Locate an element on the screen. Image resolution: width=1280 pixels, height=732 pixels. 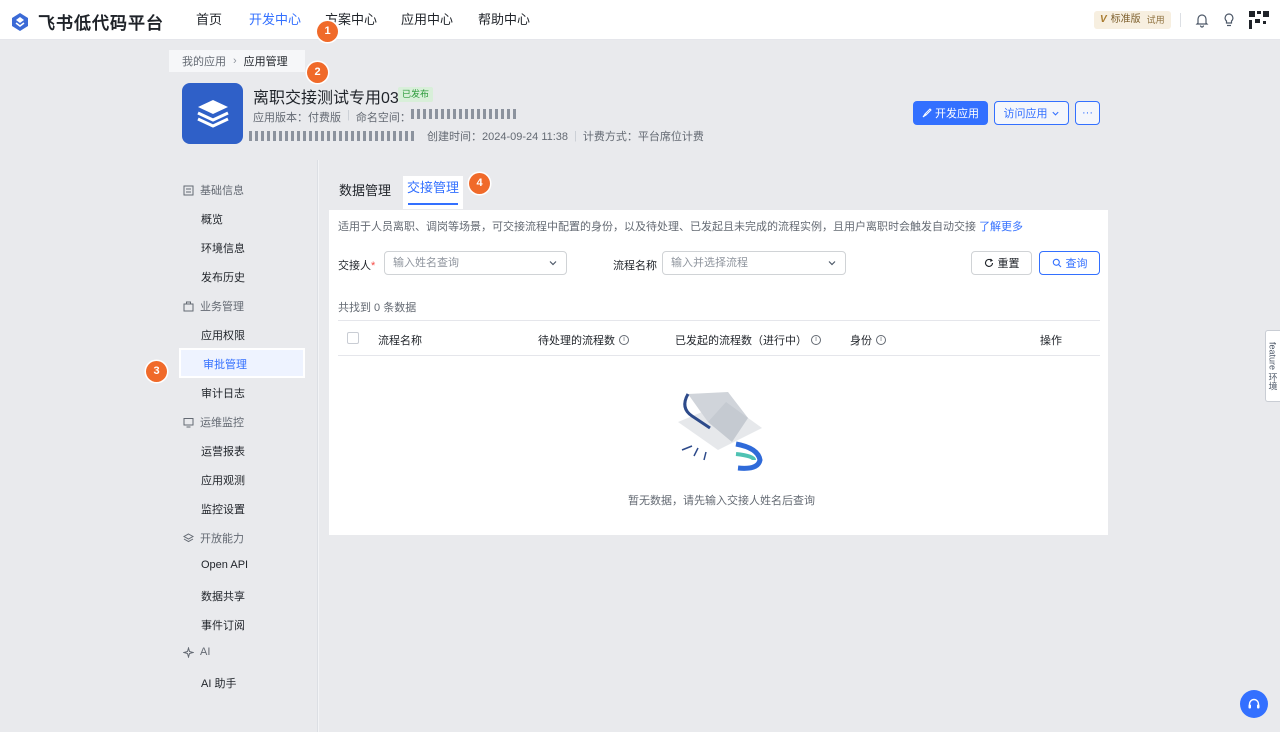
avatar-icon is located at coordinates (1259, 20).